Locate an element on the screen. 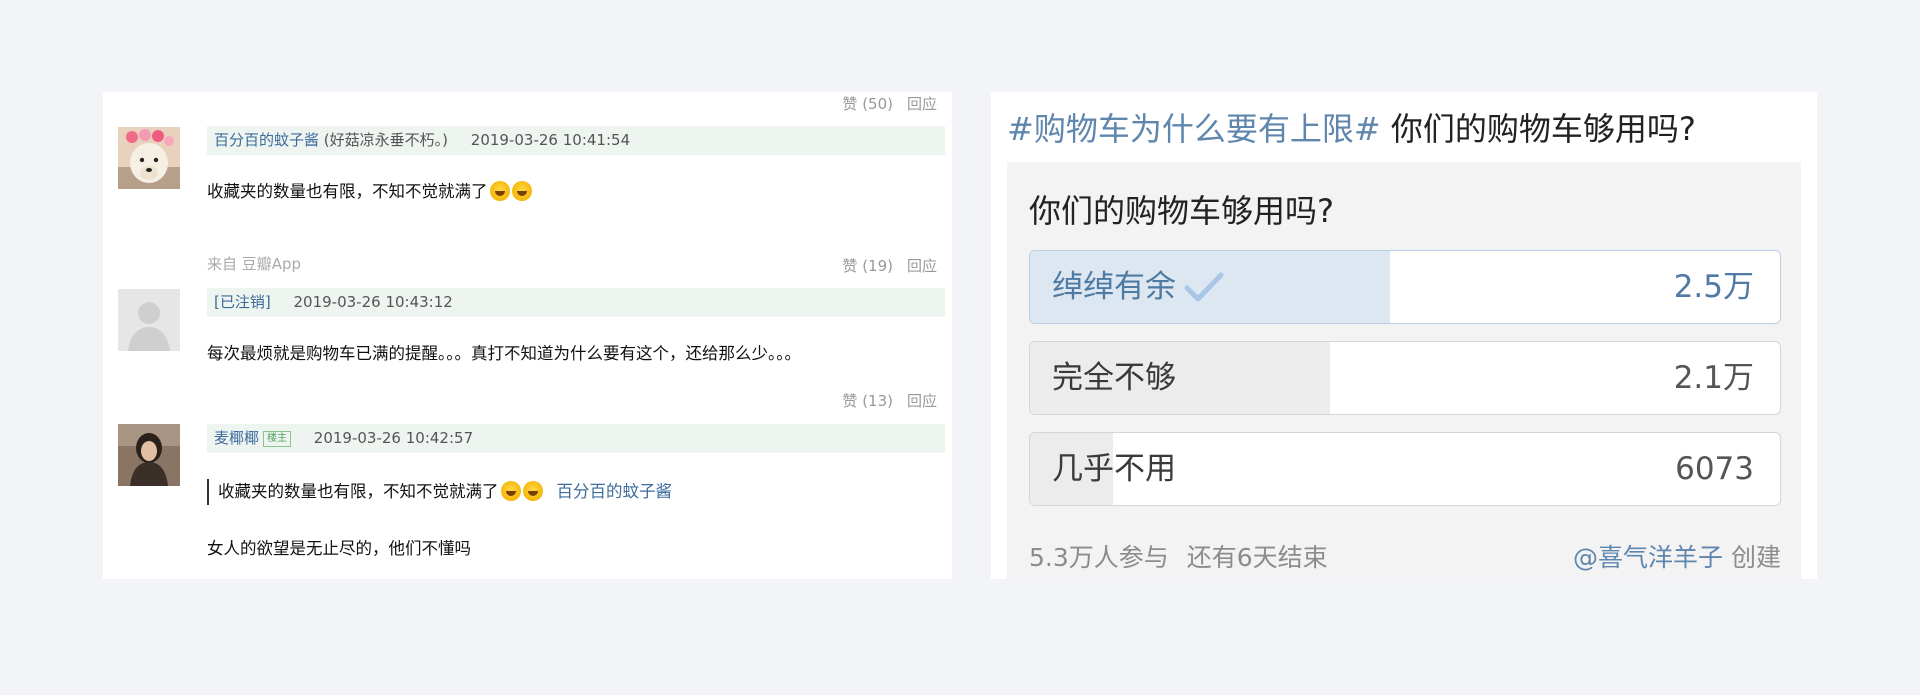  poll-participants: 5.3万人参与 is located at coordinates (1099, 557).